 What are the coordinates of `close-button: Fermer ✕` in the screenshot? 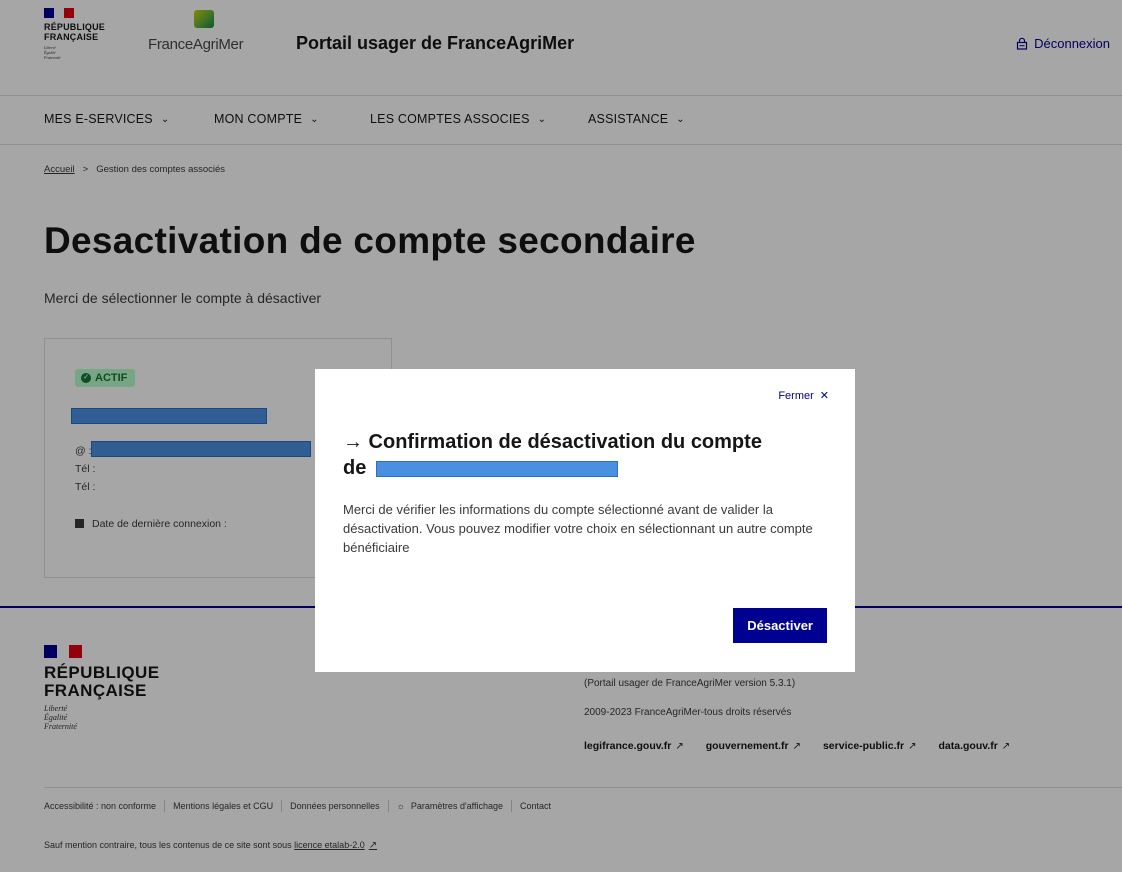 It's located at (803, 396).